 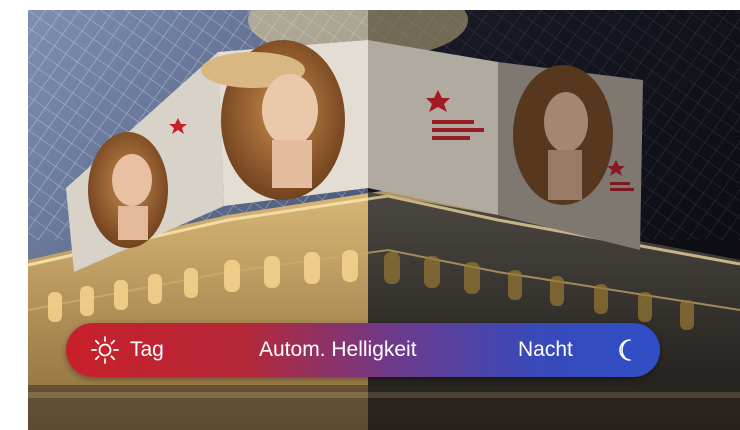 What do you see at coordinates (147, 349) in the screenshot?
I see `day-label: Tag` at bounding box center [147, 349].